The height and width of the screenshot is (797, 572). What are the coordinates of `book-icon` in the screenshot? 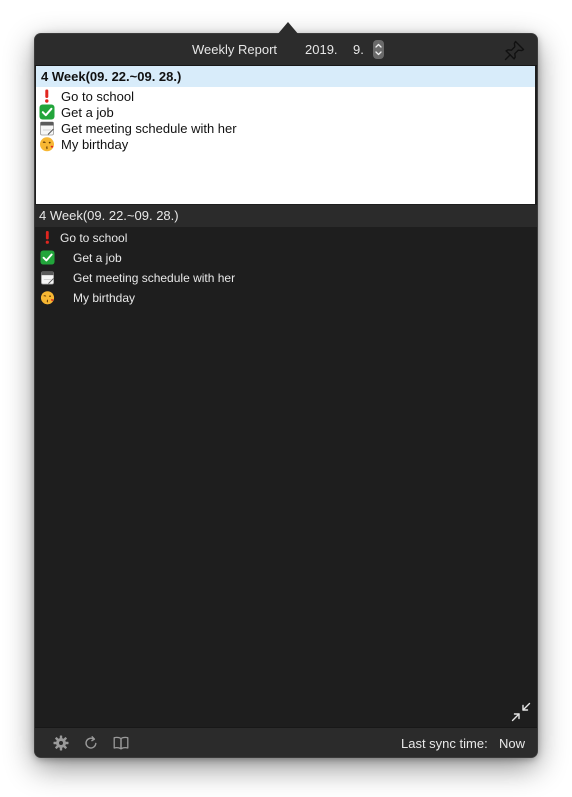 It's located at (121, 743).